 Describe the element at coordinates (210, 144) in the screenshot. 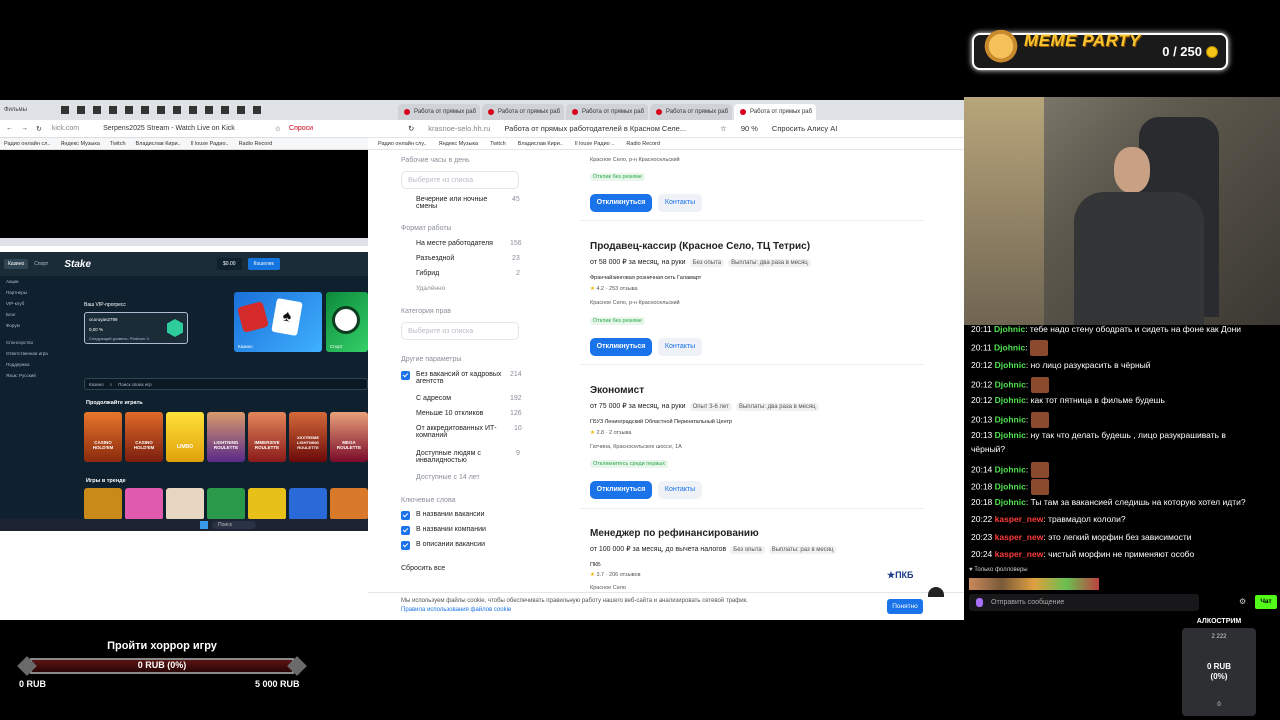

I see `bookmark-item: Il louse Радио..` at that location.